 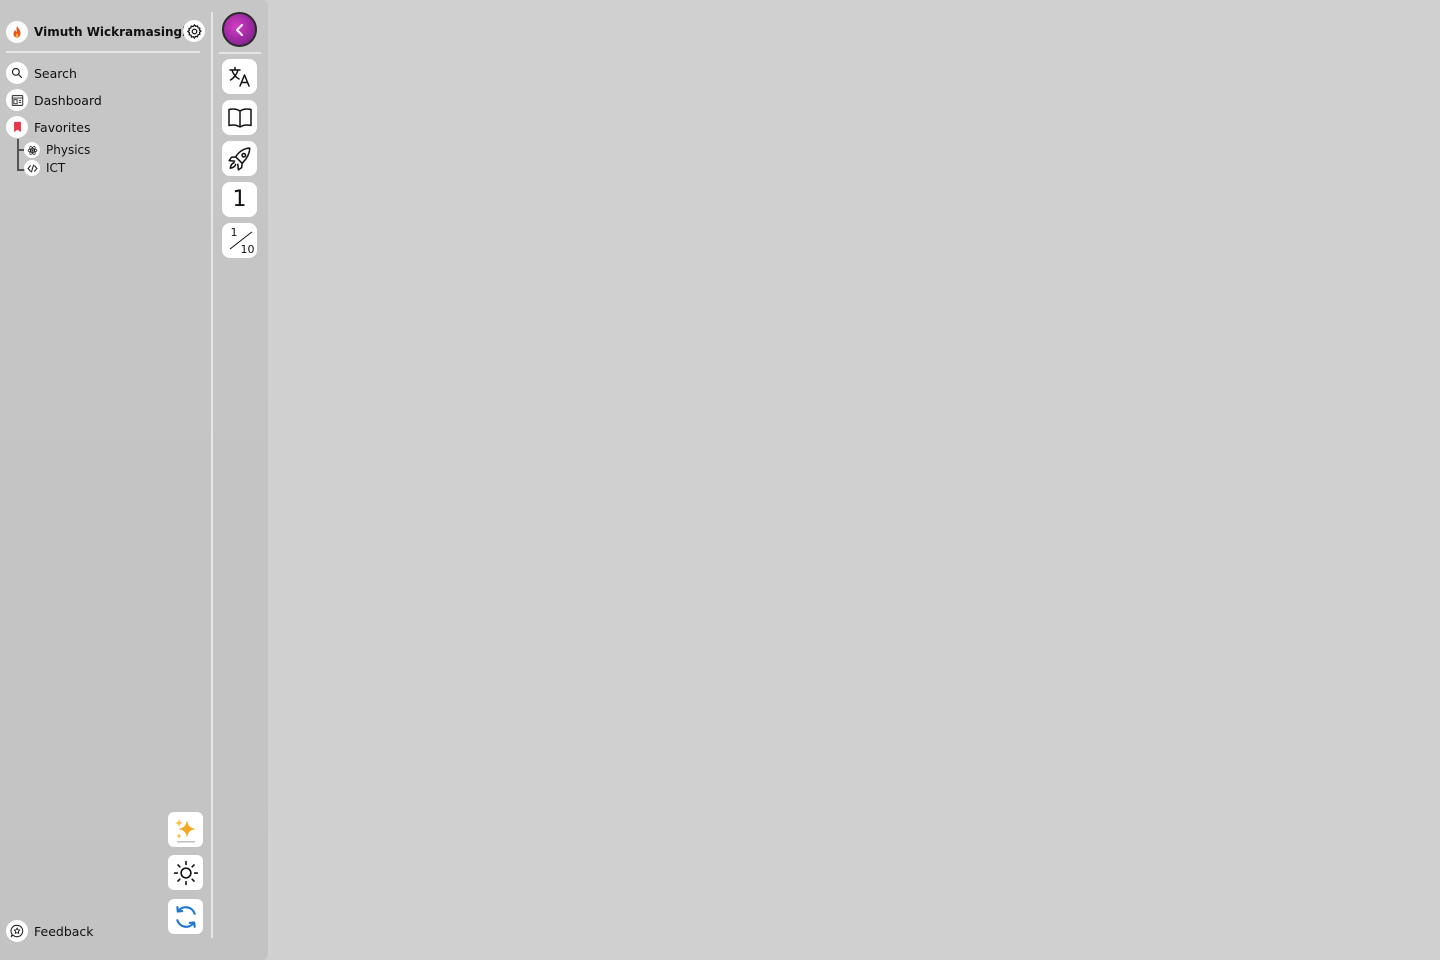 I want to click on gear-icon, so click(x=194, y=31).